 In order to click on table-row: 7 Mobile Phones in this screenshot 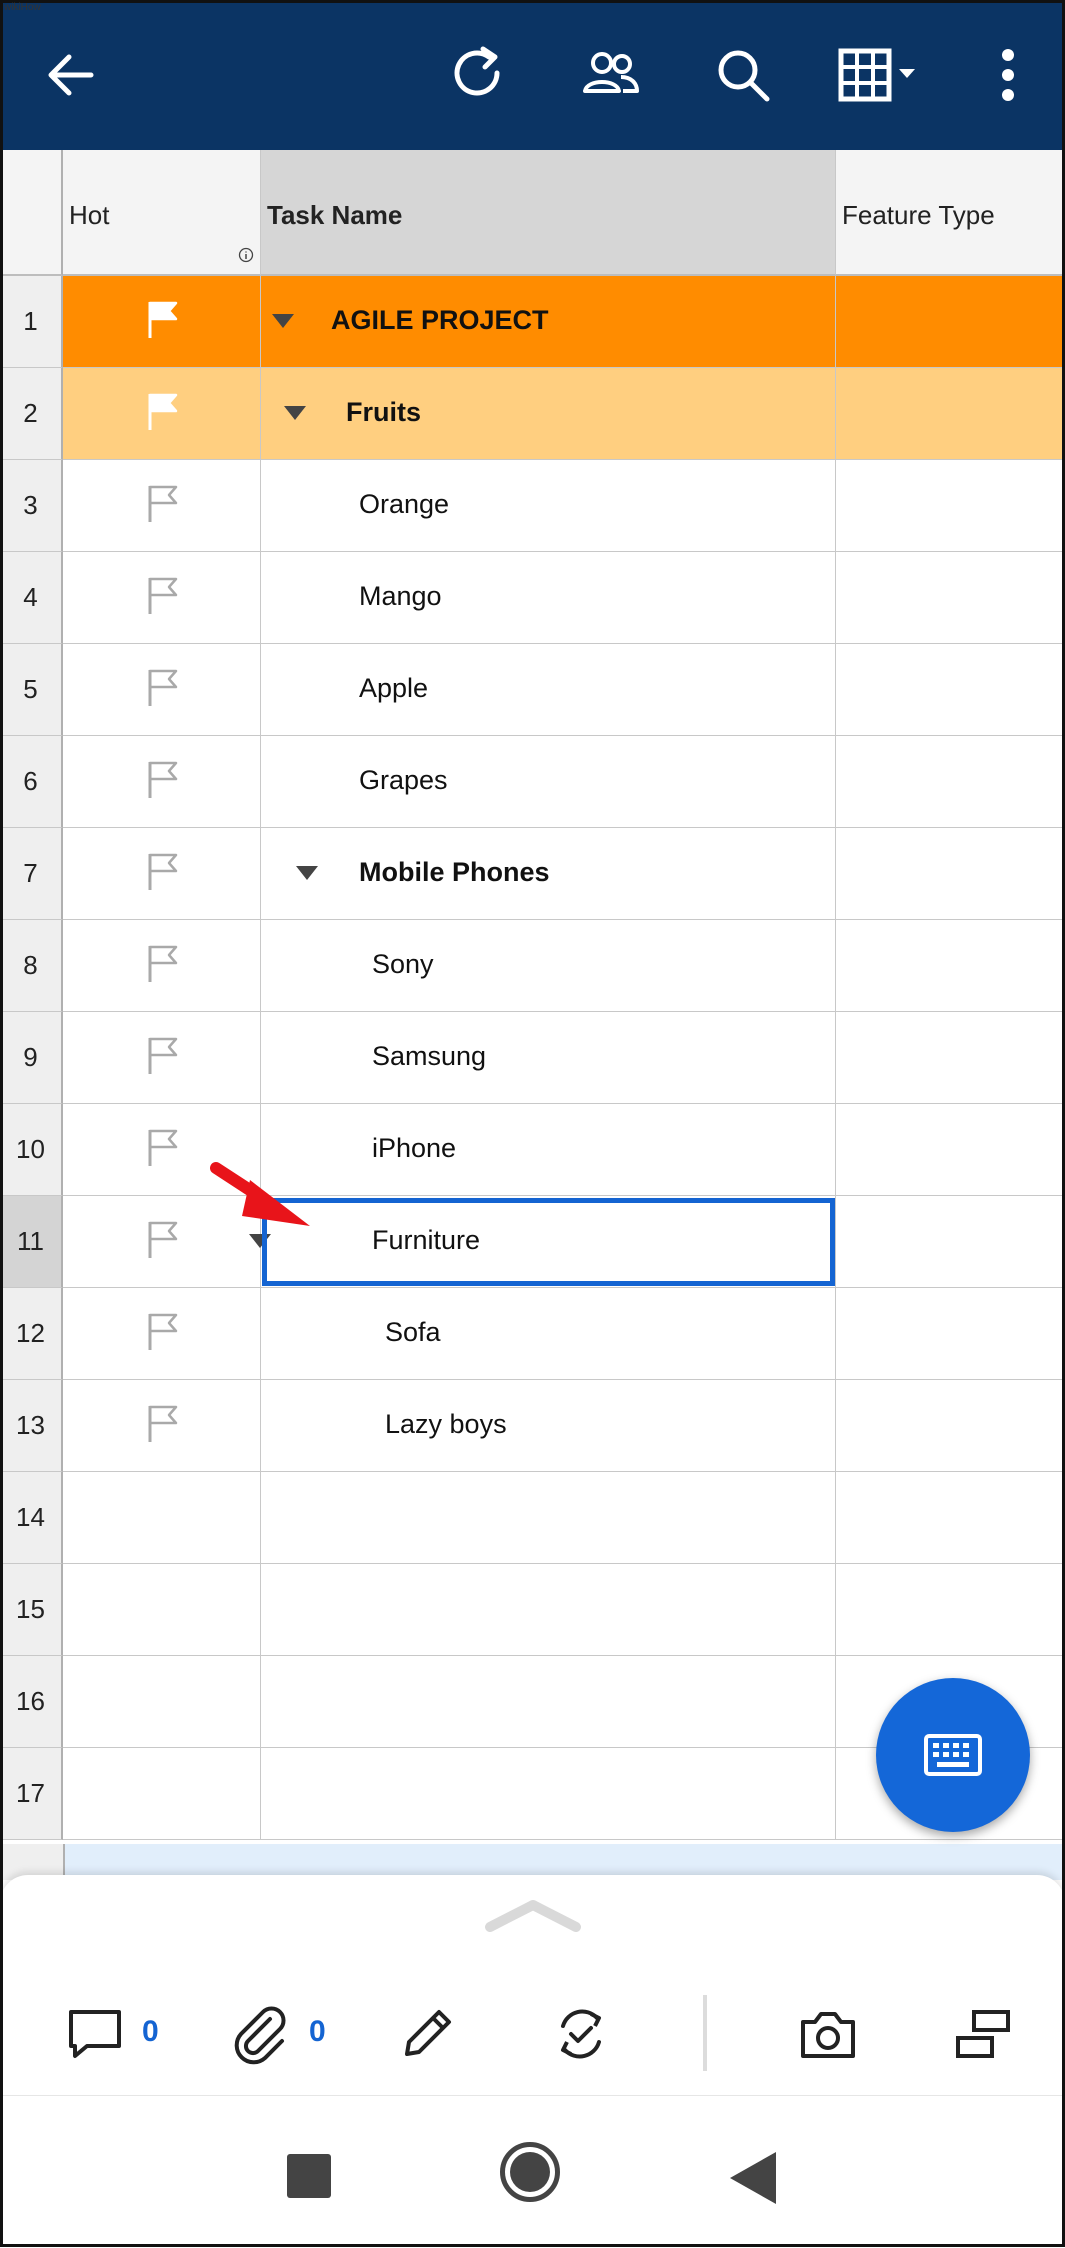, I will do `click(532, 874)`.